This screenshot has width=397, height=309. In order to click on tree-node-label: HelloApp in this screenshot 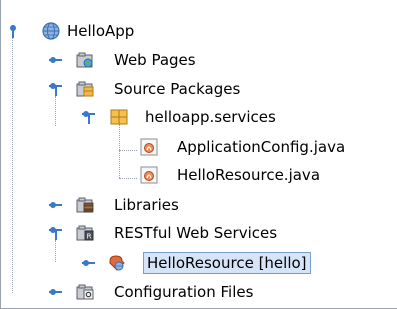, I will do `click(101, 31)`.